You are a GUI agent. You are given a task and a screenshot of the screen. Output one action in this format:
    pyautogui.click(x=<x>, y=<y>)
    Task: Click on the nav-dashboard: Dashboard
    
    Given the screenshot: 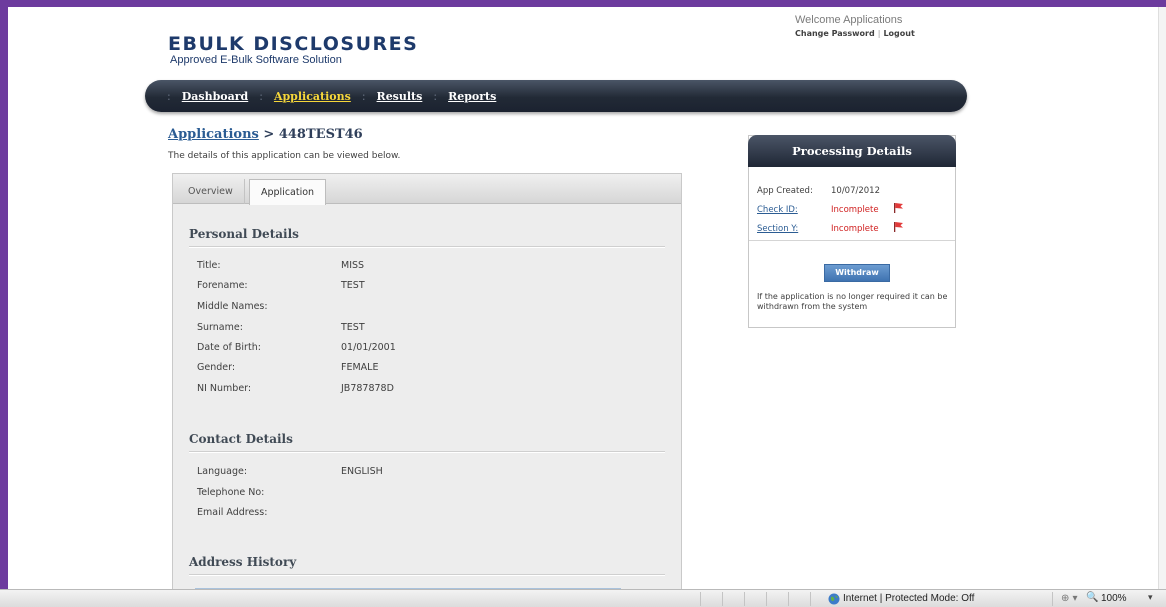 What is the action you would take?
    pyautogui.click(x=215, y=96)
    